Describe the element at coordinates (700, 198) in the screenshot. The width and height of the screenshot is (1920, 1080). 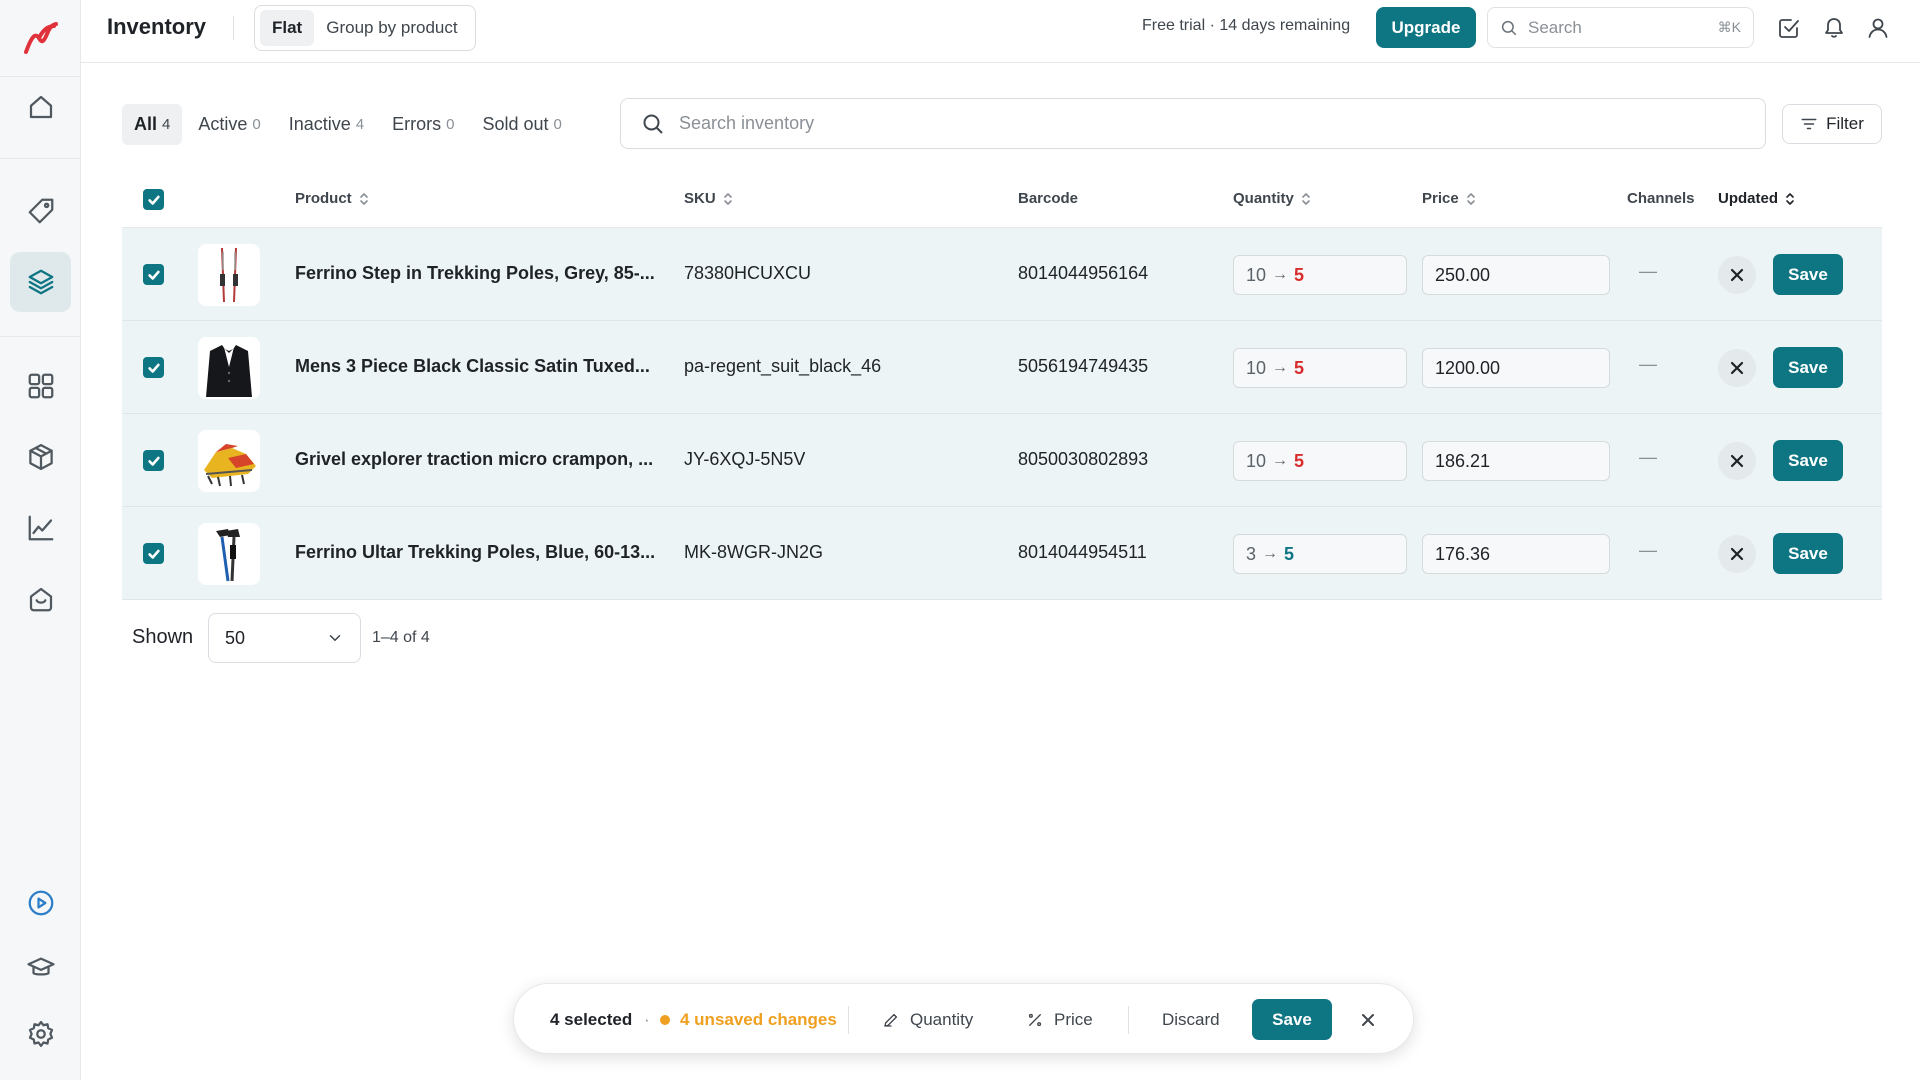
I see `column-label: SKU` at that location.